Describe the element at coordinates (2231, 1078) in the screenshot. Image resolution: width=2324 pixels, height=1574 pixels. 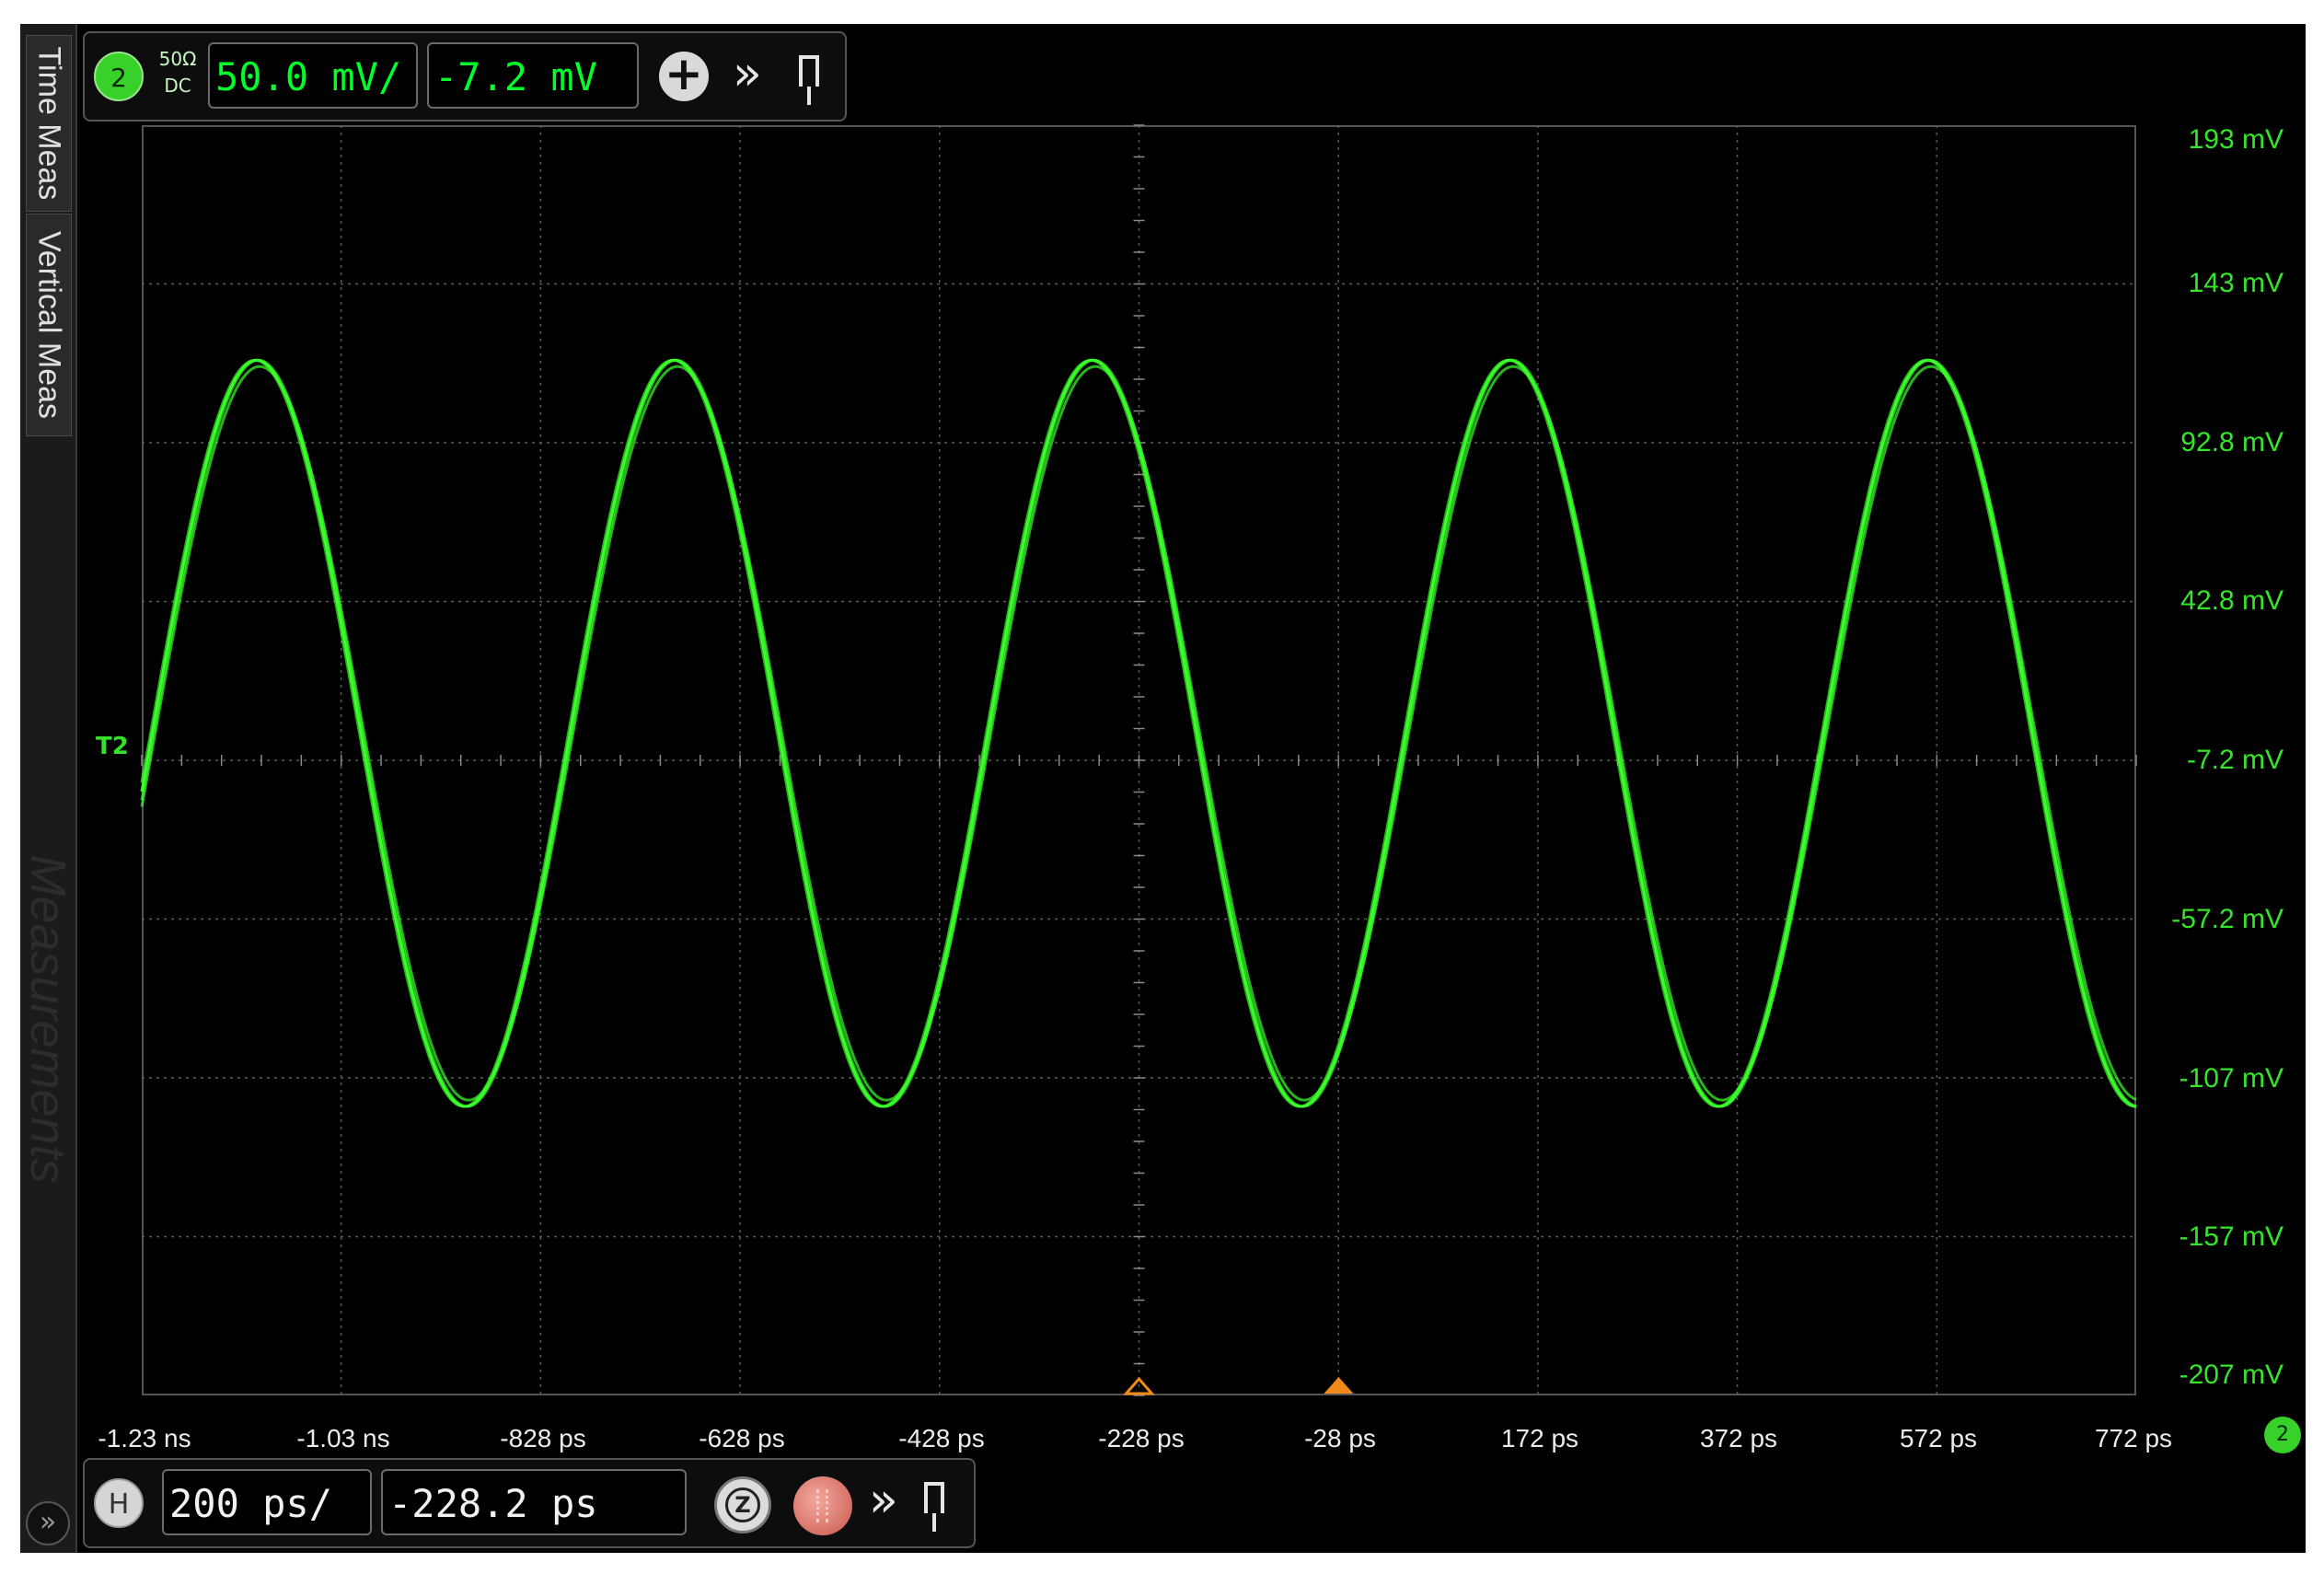
I see `y-tick-label: -107 mV` at that location.